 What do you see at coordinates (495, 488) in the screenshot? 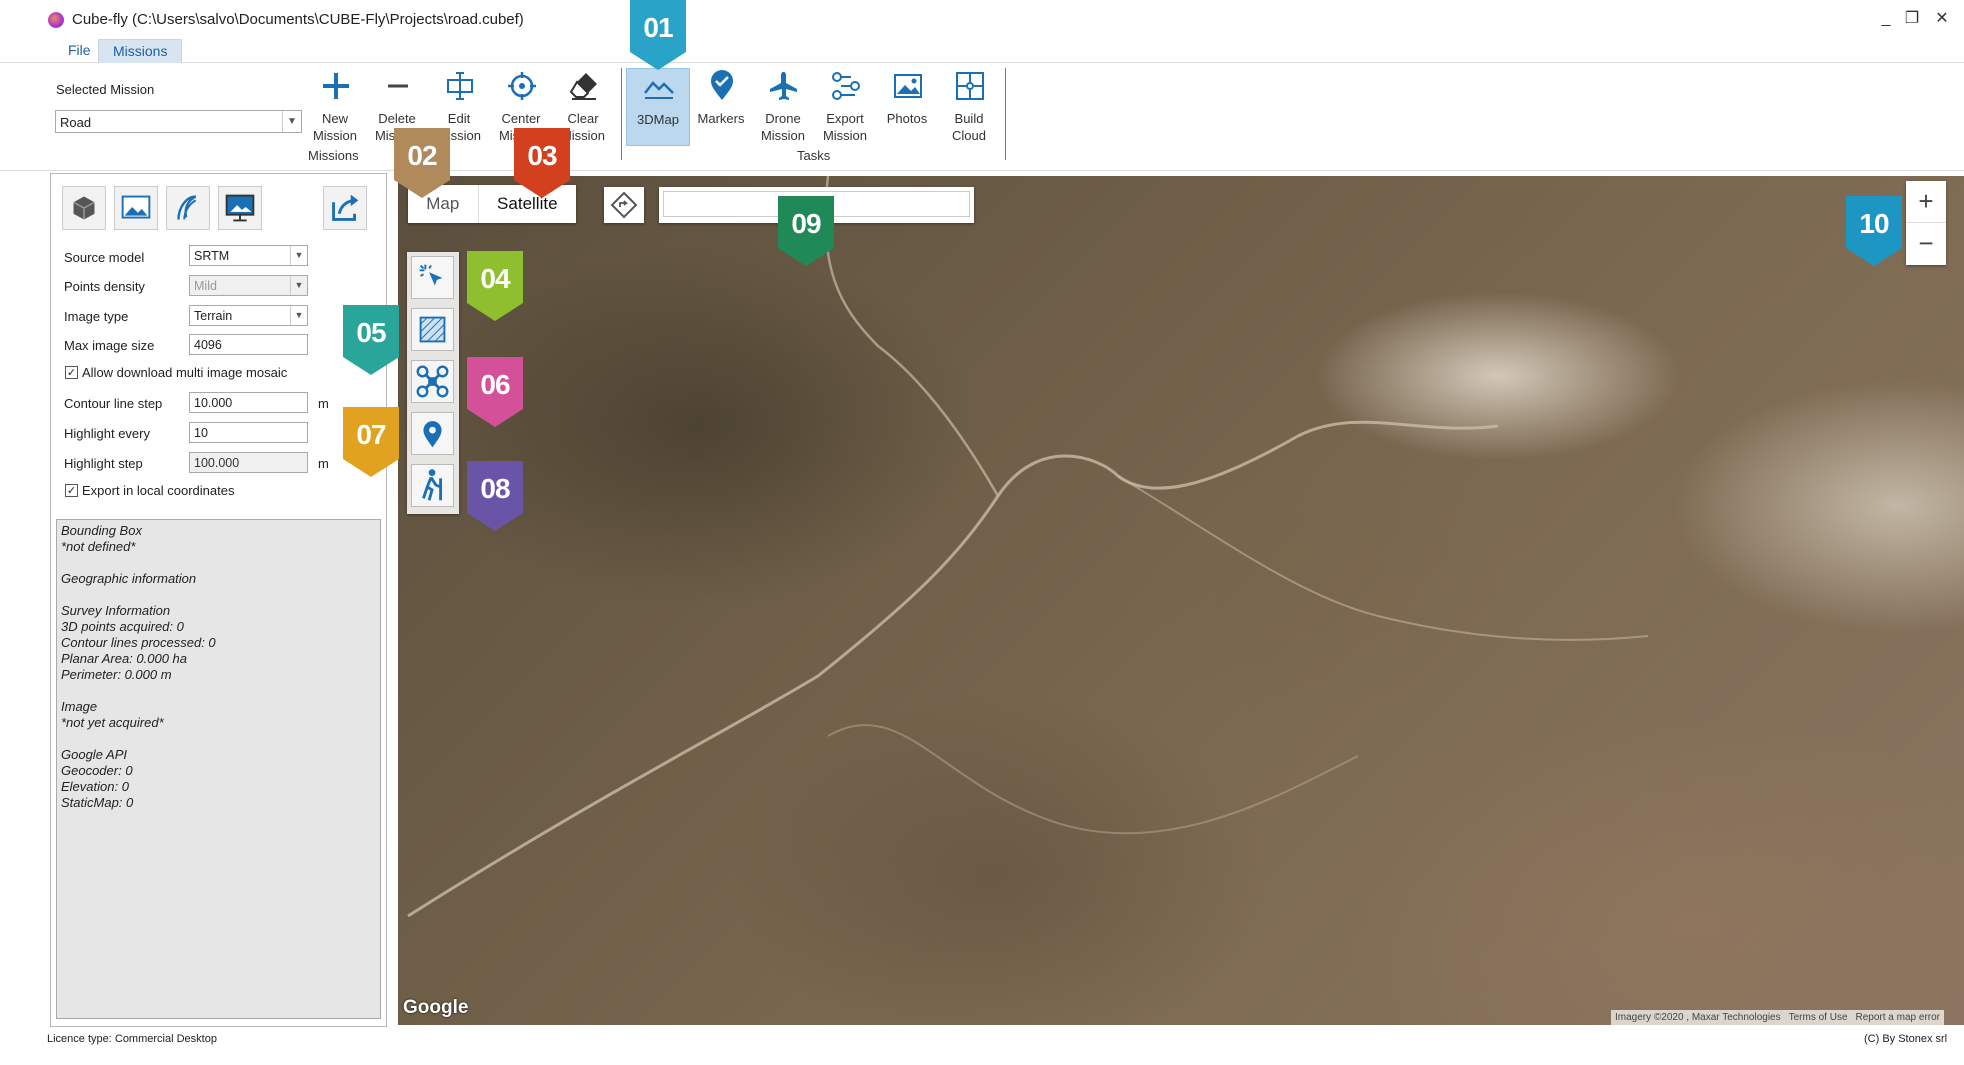
I see `callout-label: 08` at bounding box center [495, 488].